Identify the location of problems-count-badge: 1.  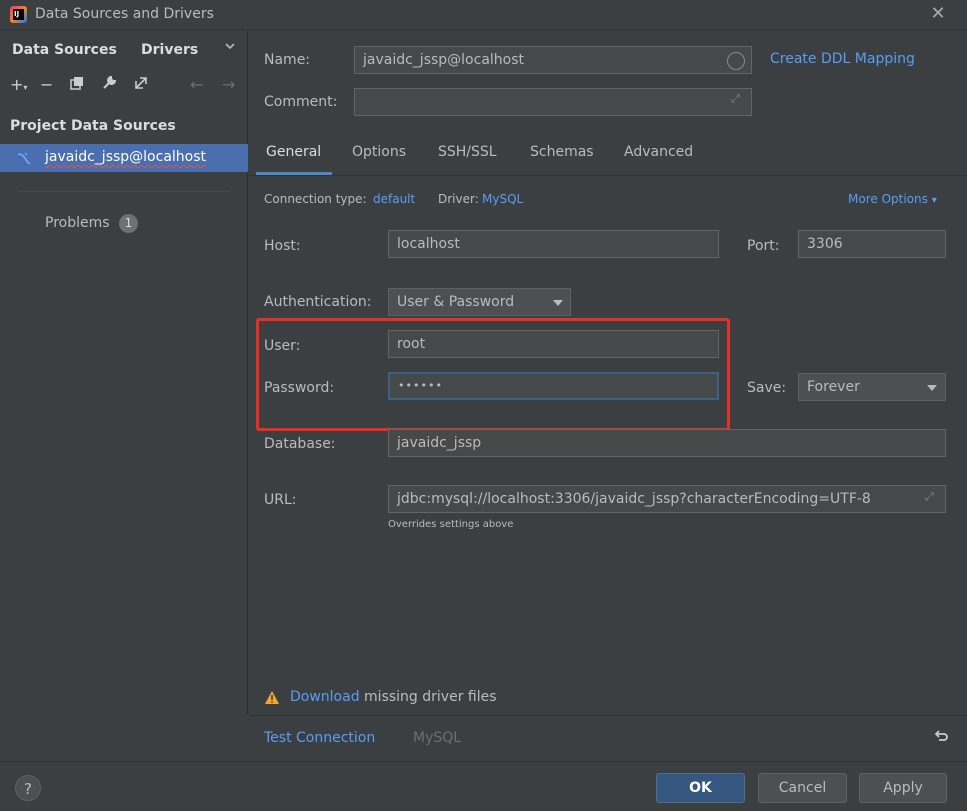
(128, 223).